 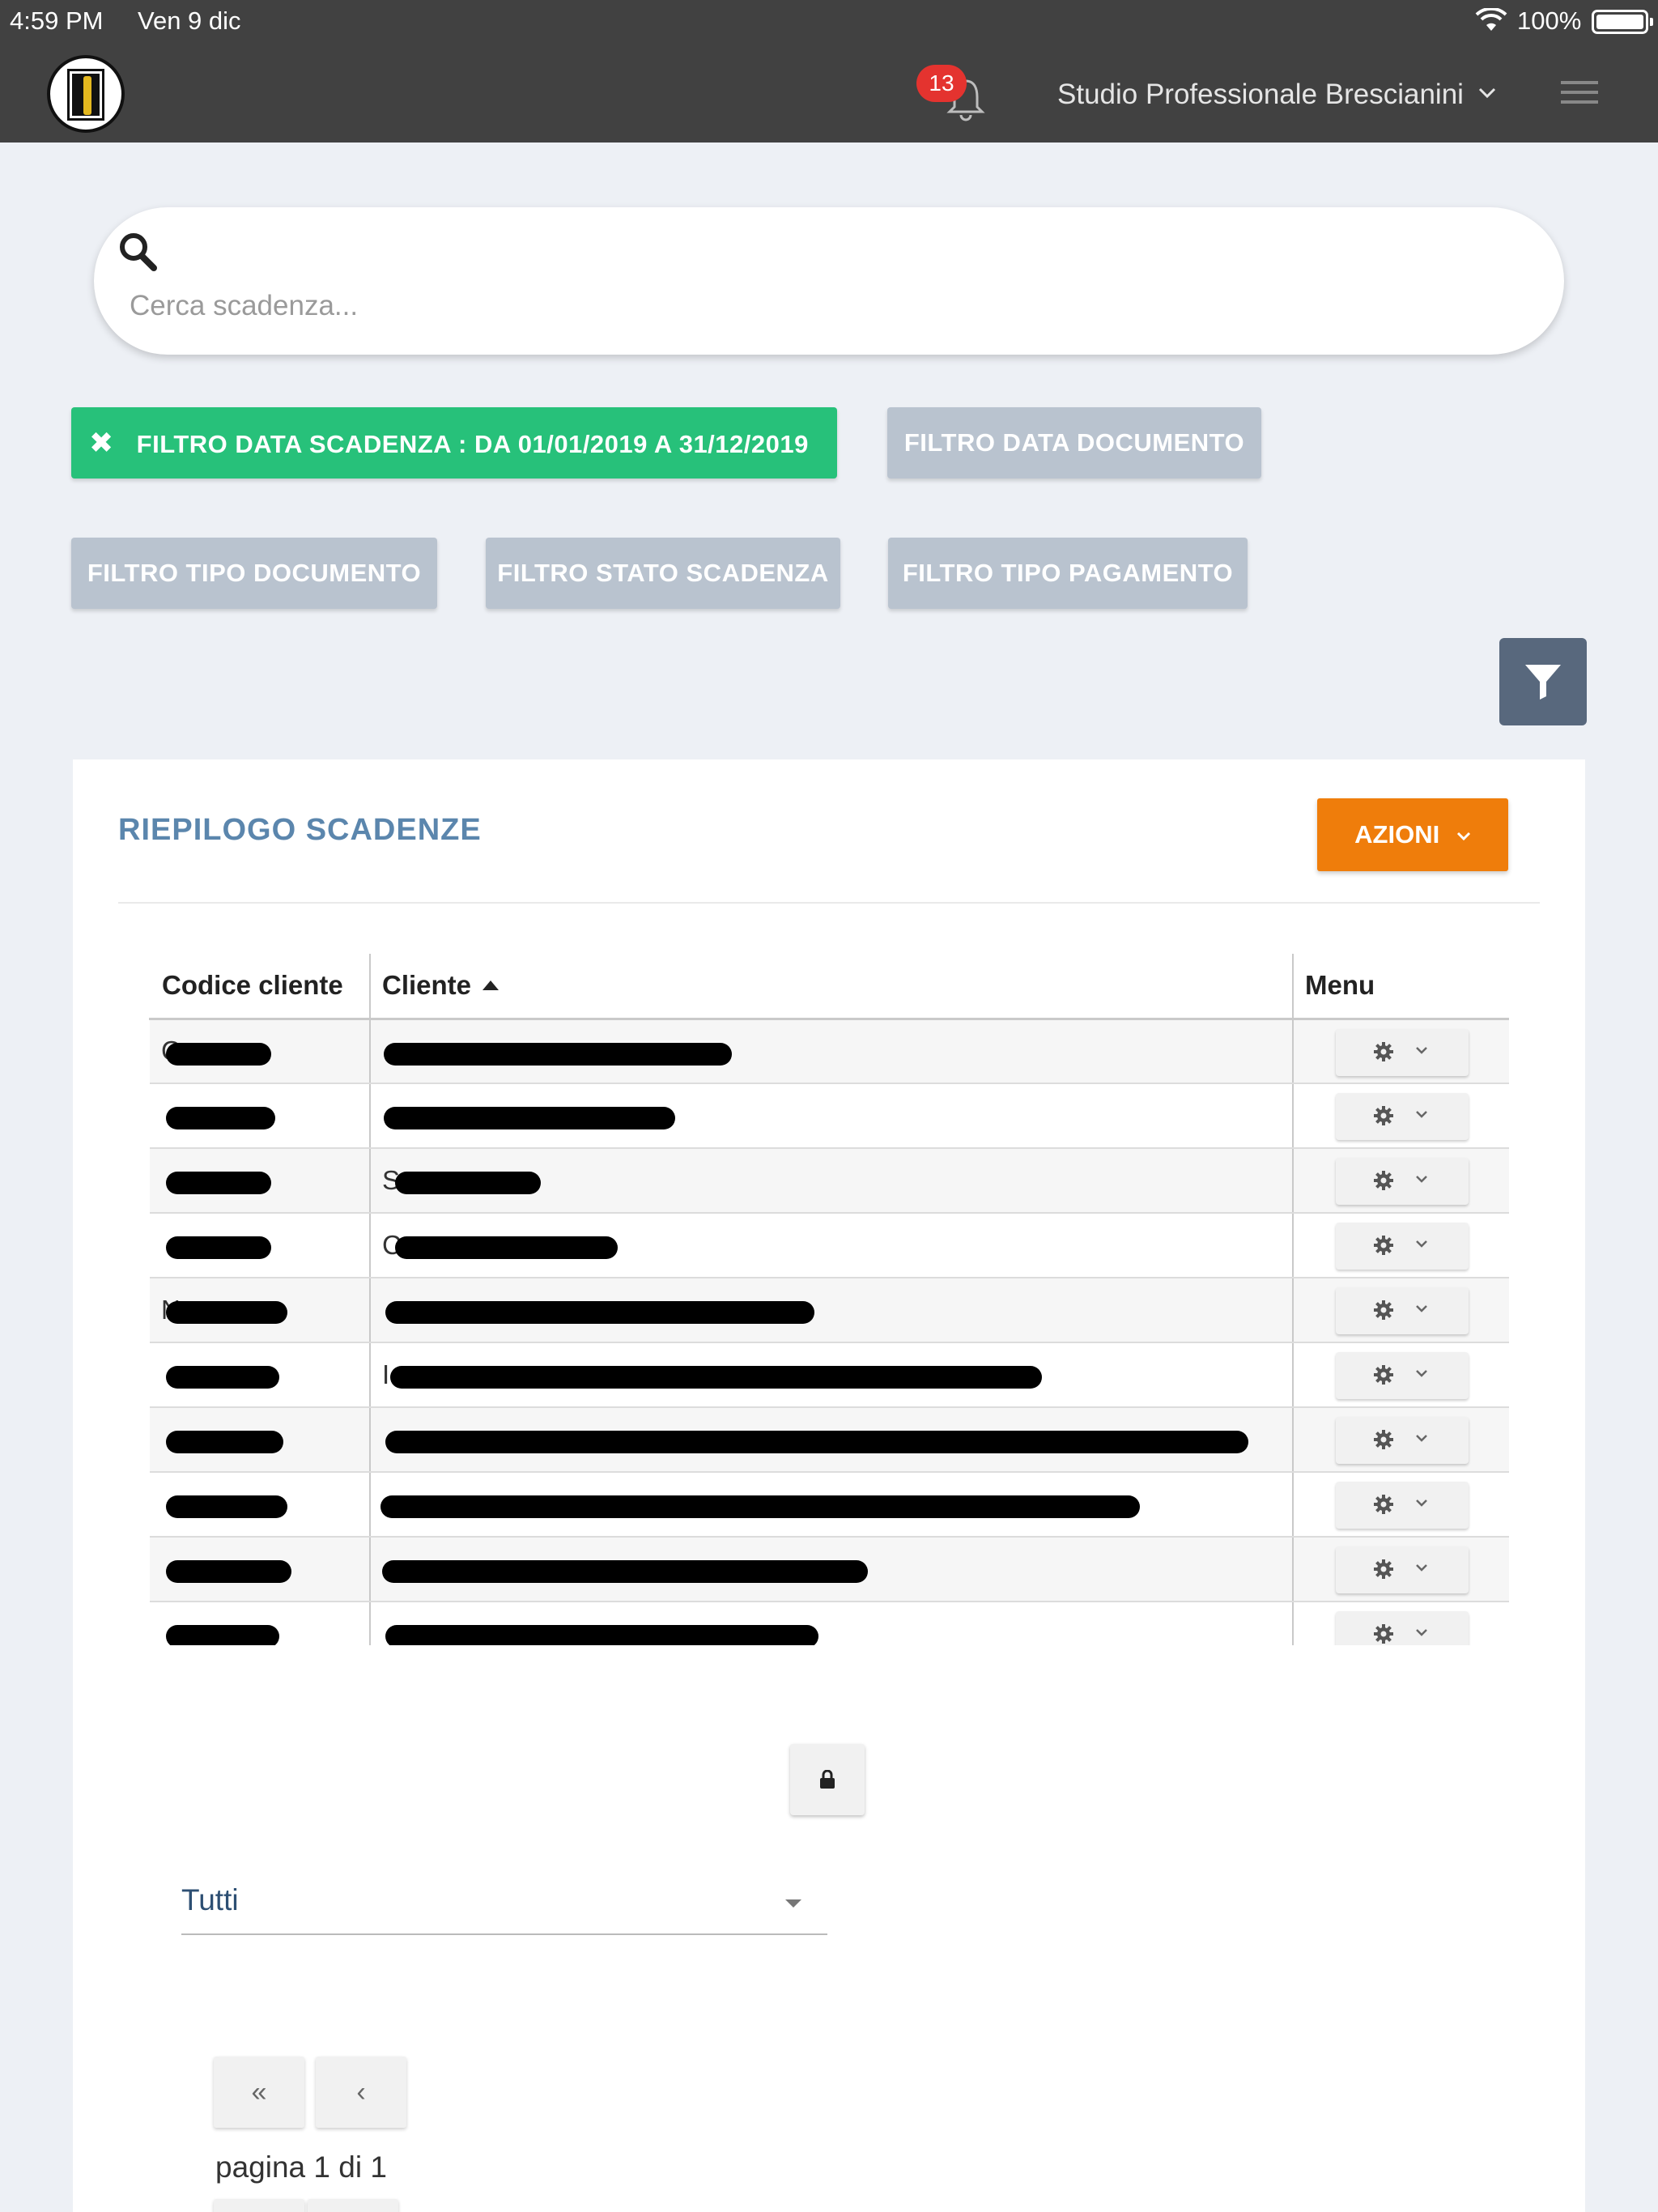 I want to click on table-header-row: Codice cliente Cliente Menu, so click(x=829, y=987).